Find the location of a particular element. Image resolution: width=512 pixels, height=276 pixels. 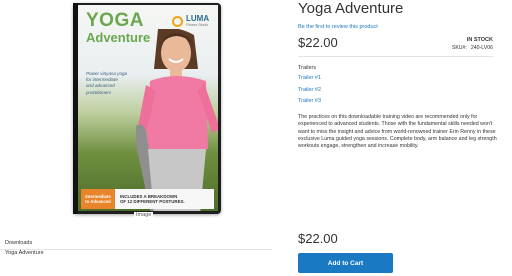

sku-label: SKU#: is located at coordinates (459, 48).